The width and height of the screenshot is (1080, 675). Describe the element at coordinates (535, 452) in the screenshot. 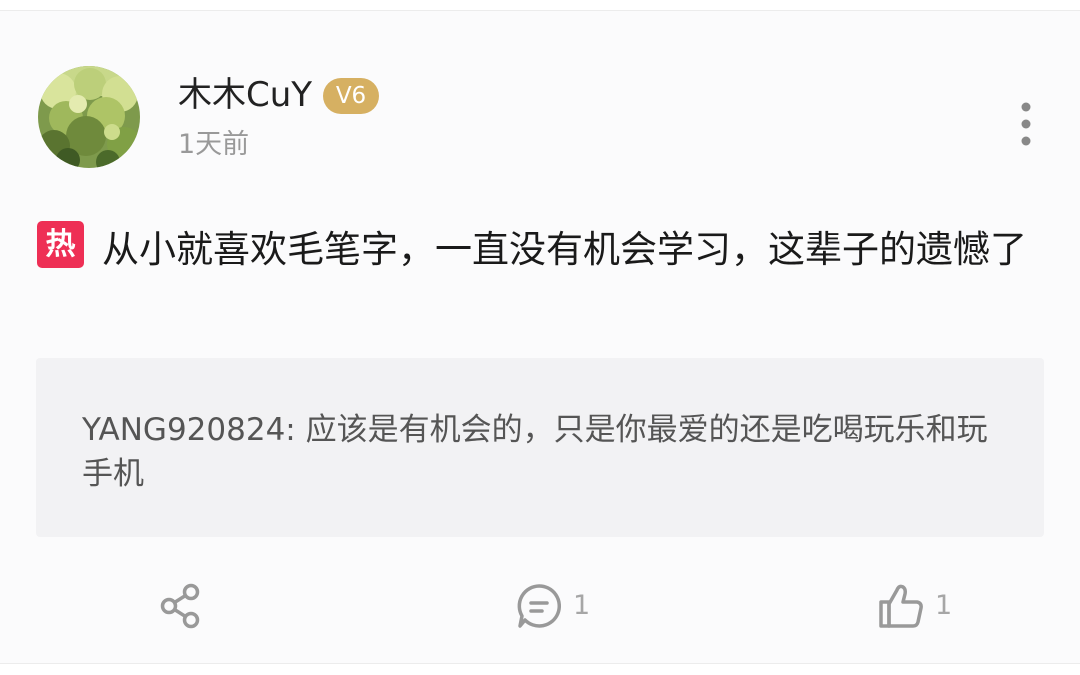

I see `reply-text: YANG920824: 应该是有机会的，只是你最爱的还是吃喝玩乐和玩手机` at that location.